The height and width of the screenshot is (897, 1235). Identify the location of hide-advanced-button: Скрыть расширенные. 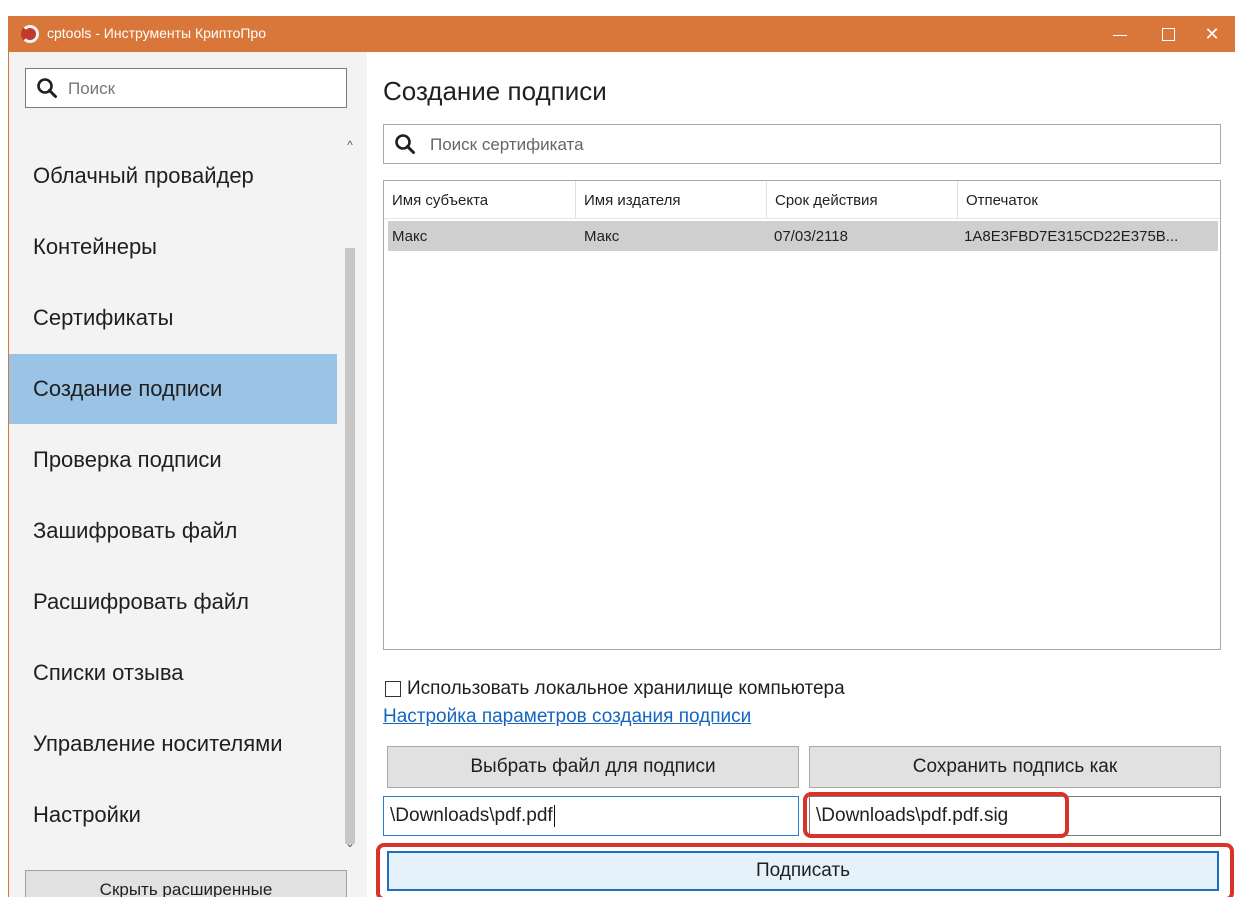
(186, 883).